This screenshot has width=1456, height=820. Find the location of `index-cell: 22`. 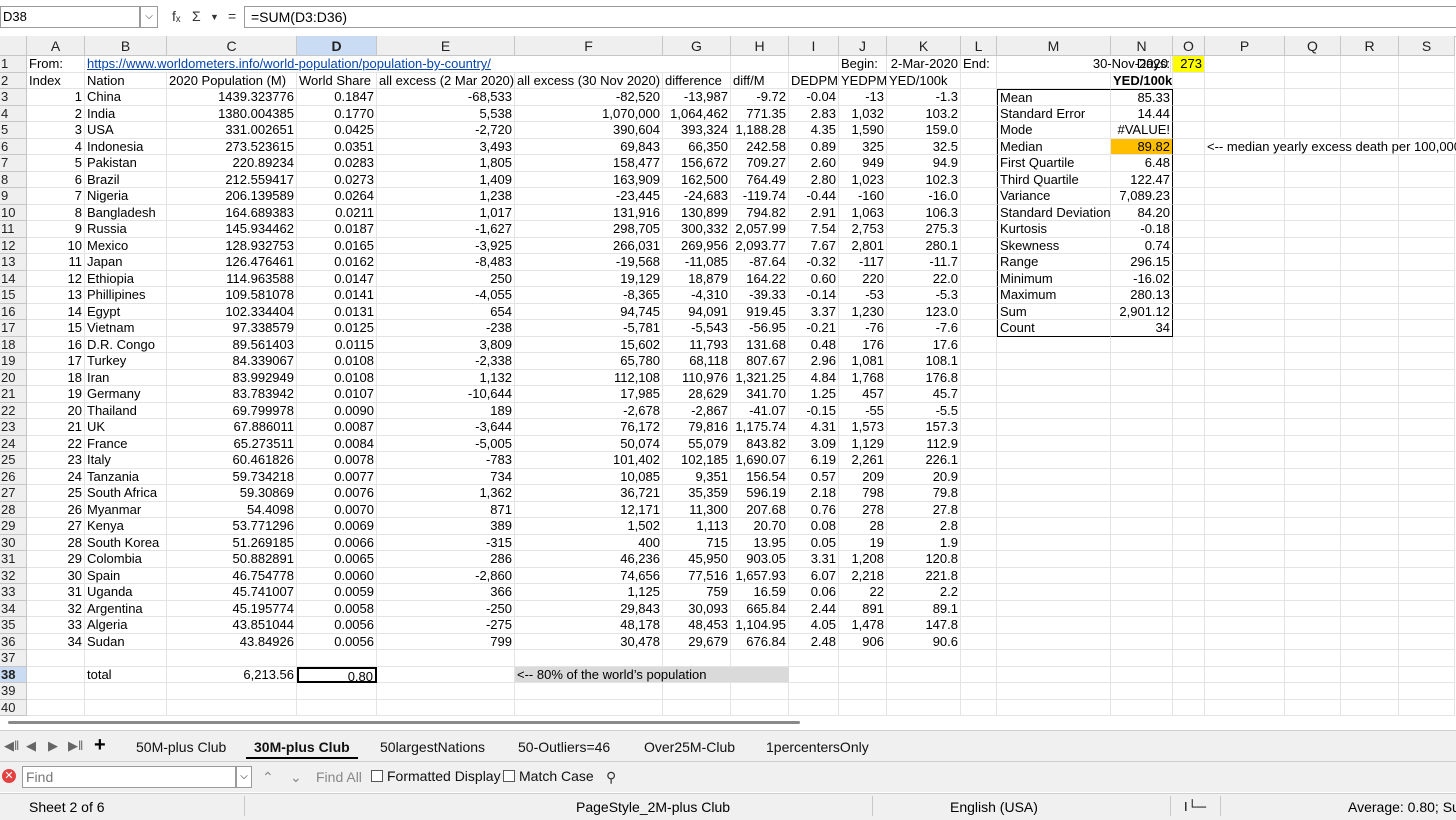

index-cell: 22 is located at coordinates (56, 443).